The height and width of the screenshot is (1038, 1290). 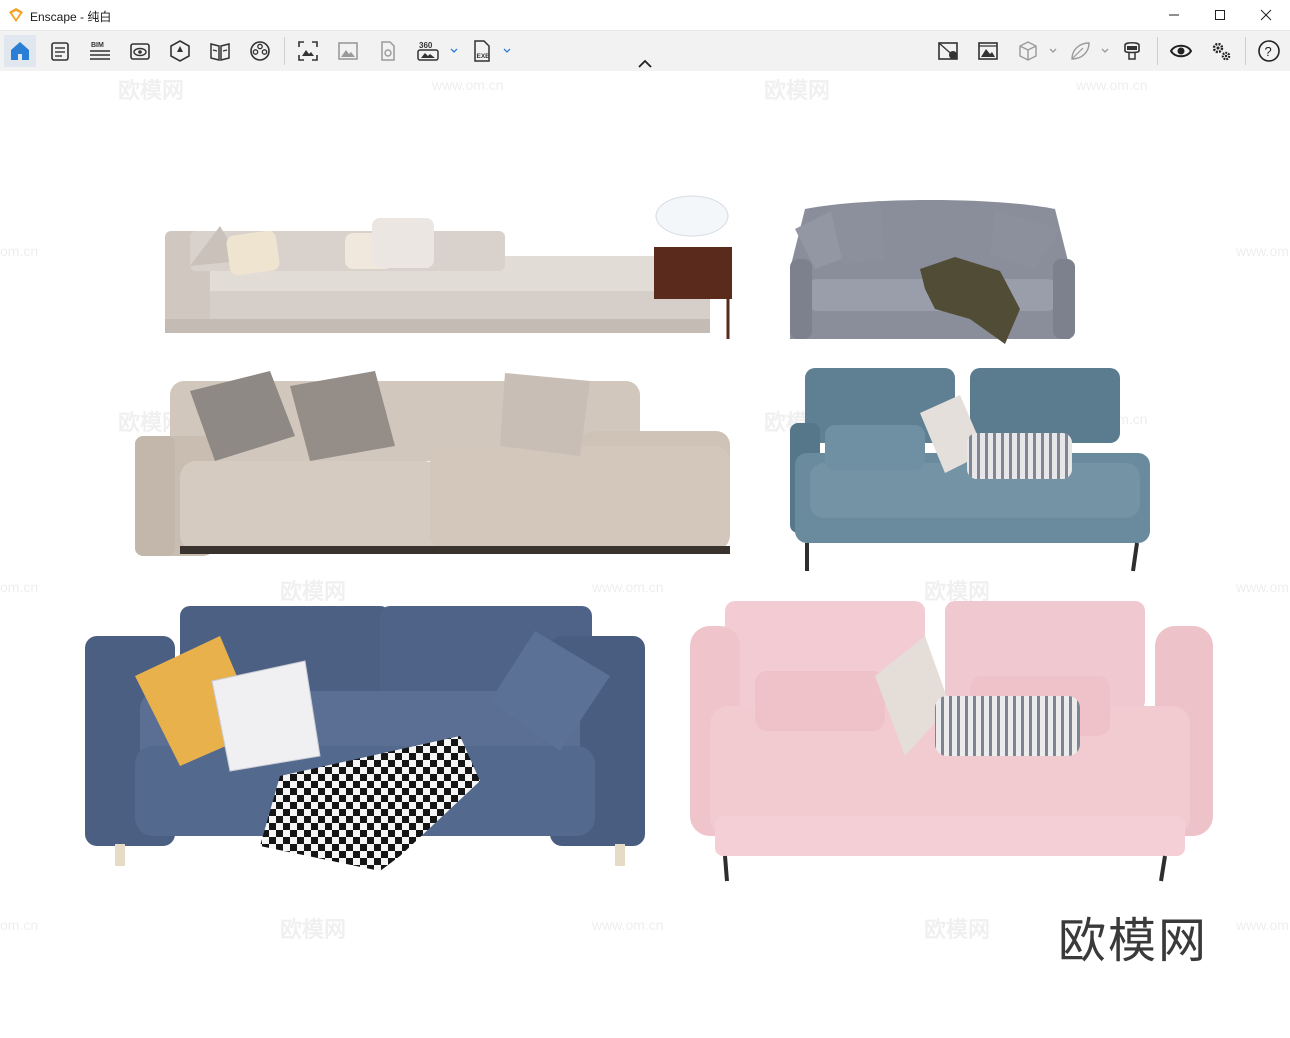 I want to click on maximize-icon, so click(x=1220, y=15).